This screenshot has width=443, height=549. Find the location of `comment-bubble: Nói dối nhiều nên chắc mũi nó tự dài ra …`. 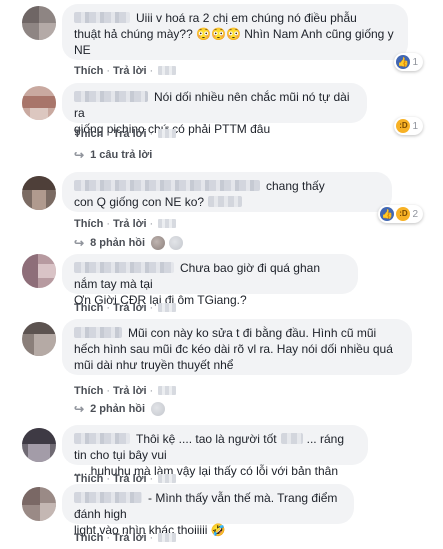

comment-bubble: Nói dối nhiều nên chắc mũi nó tự dài ra … is located at coordinates (214, 109).